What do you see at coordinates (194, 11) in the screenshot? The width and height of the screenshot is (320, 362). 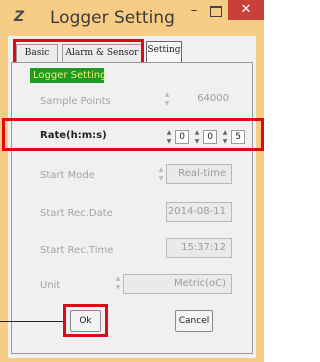 I see `minimize-button: –` at bounding box center [194, 11].